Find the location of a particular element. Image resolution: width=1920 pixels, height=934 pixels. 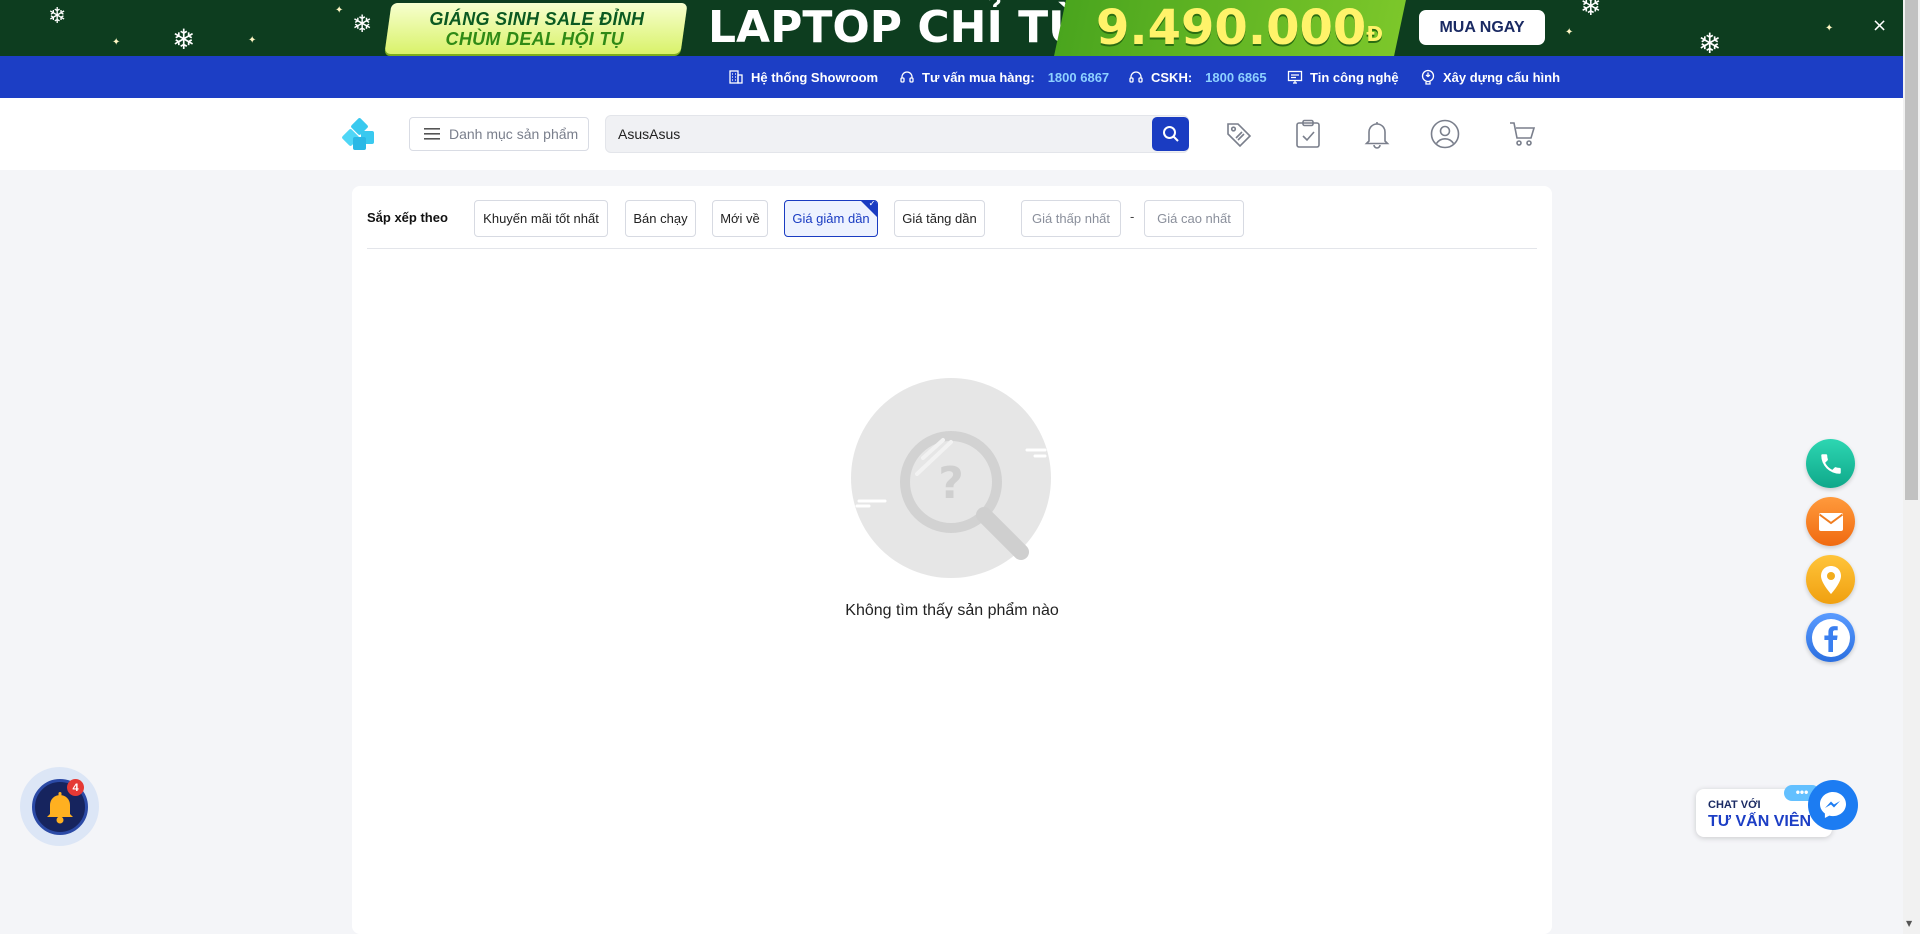

phone-icon is located at coordinates (1830, 463).